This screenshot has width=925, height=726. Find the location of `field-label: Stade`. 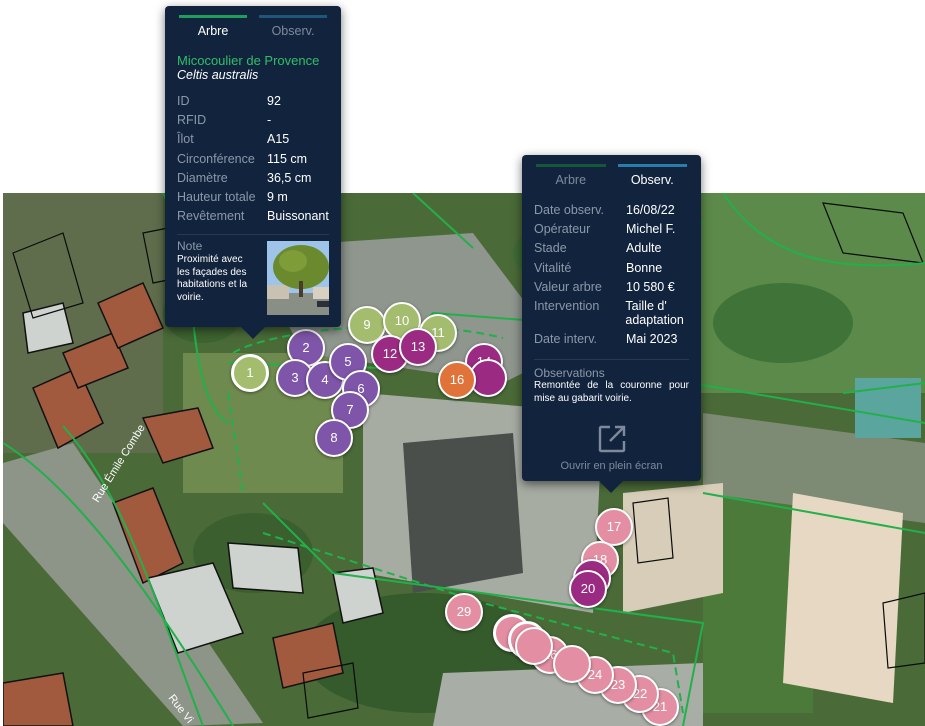

field-label: Stade is located at coordinates (550, 248).